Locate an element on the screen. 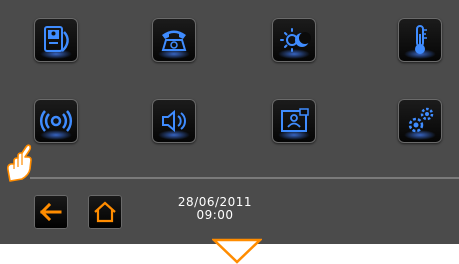 The height and width of the screenshot is (264, 459). footer-divider is located at coordinates (244, 178).